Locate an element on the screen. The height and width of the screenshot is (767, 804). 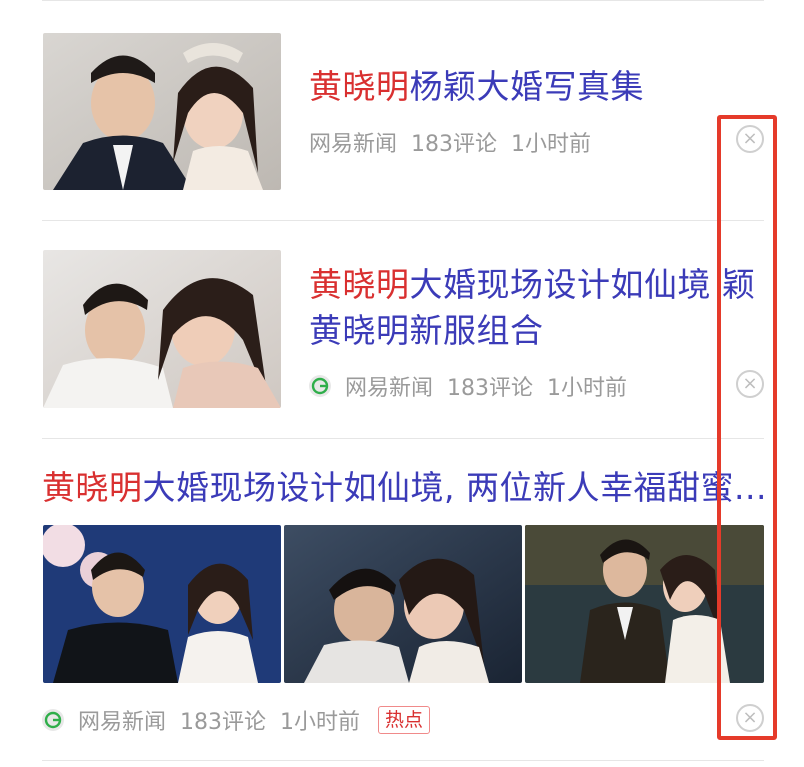
news-title: 黄晓明杨颖大婚写真集 is located at coordinates (476, 87).